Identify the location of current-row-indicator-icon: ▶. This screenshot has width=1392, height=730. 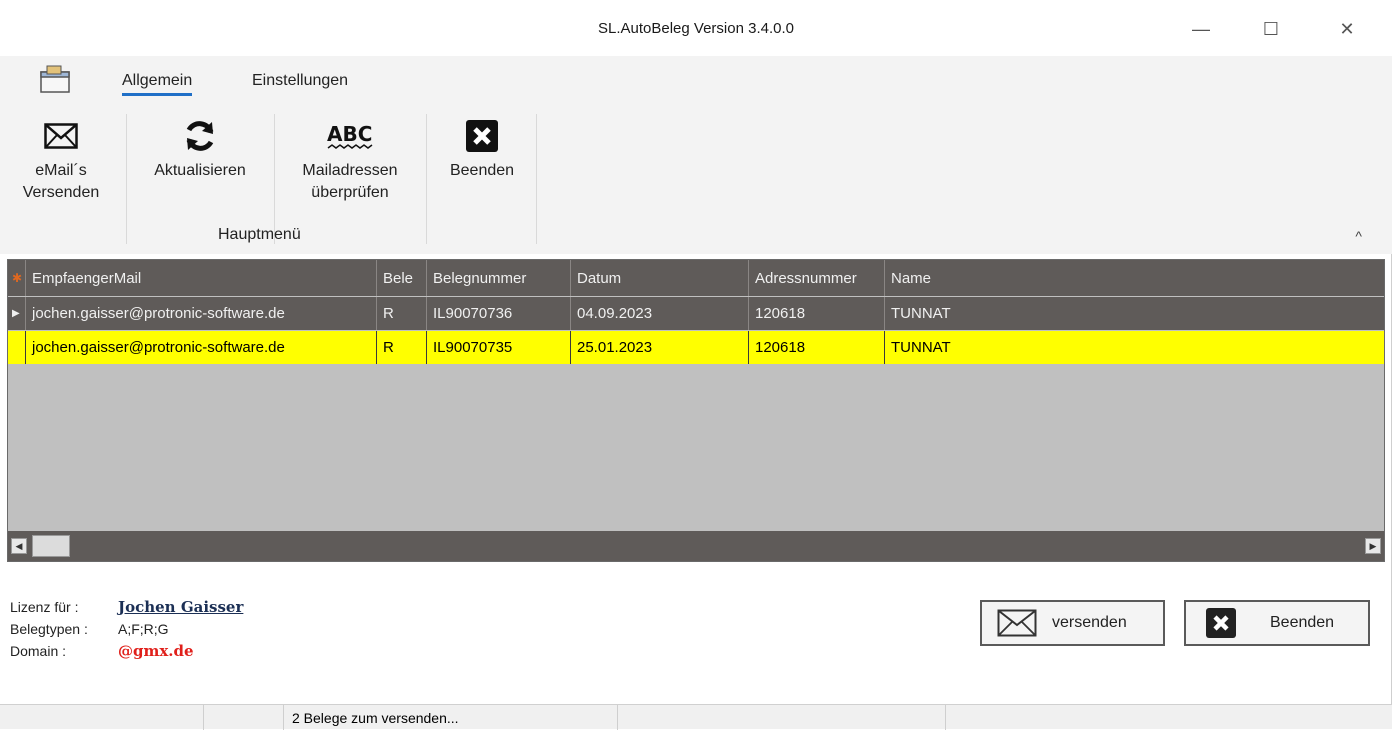
(17, 313).